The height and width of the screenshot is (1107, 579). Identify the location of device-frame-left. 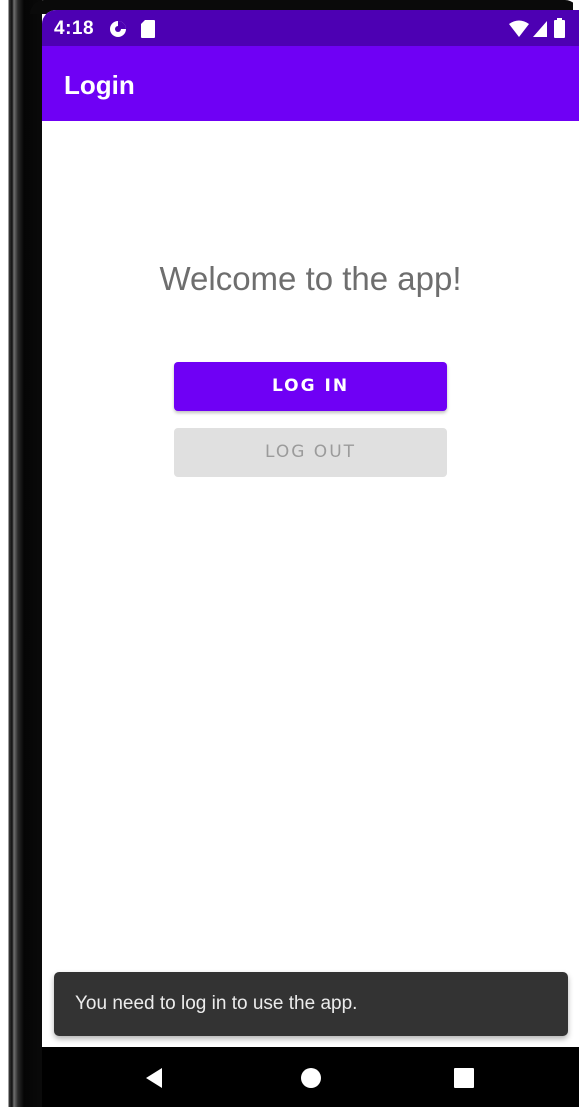
(21, 553).